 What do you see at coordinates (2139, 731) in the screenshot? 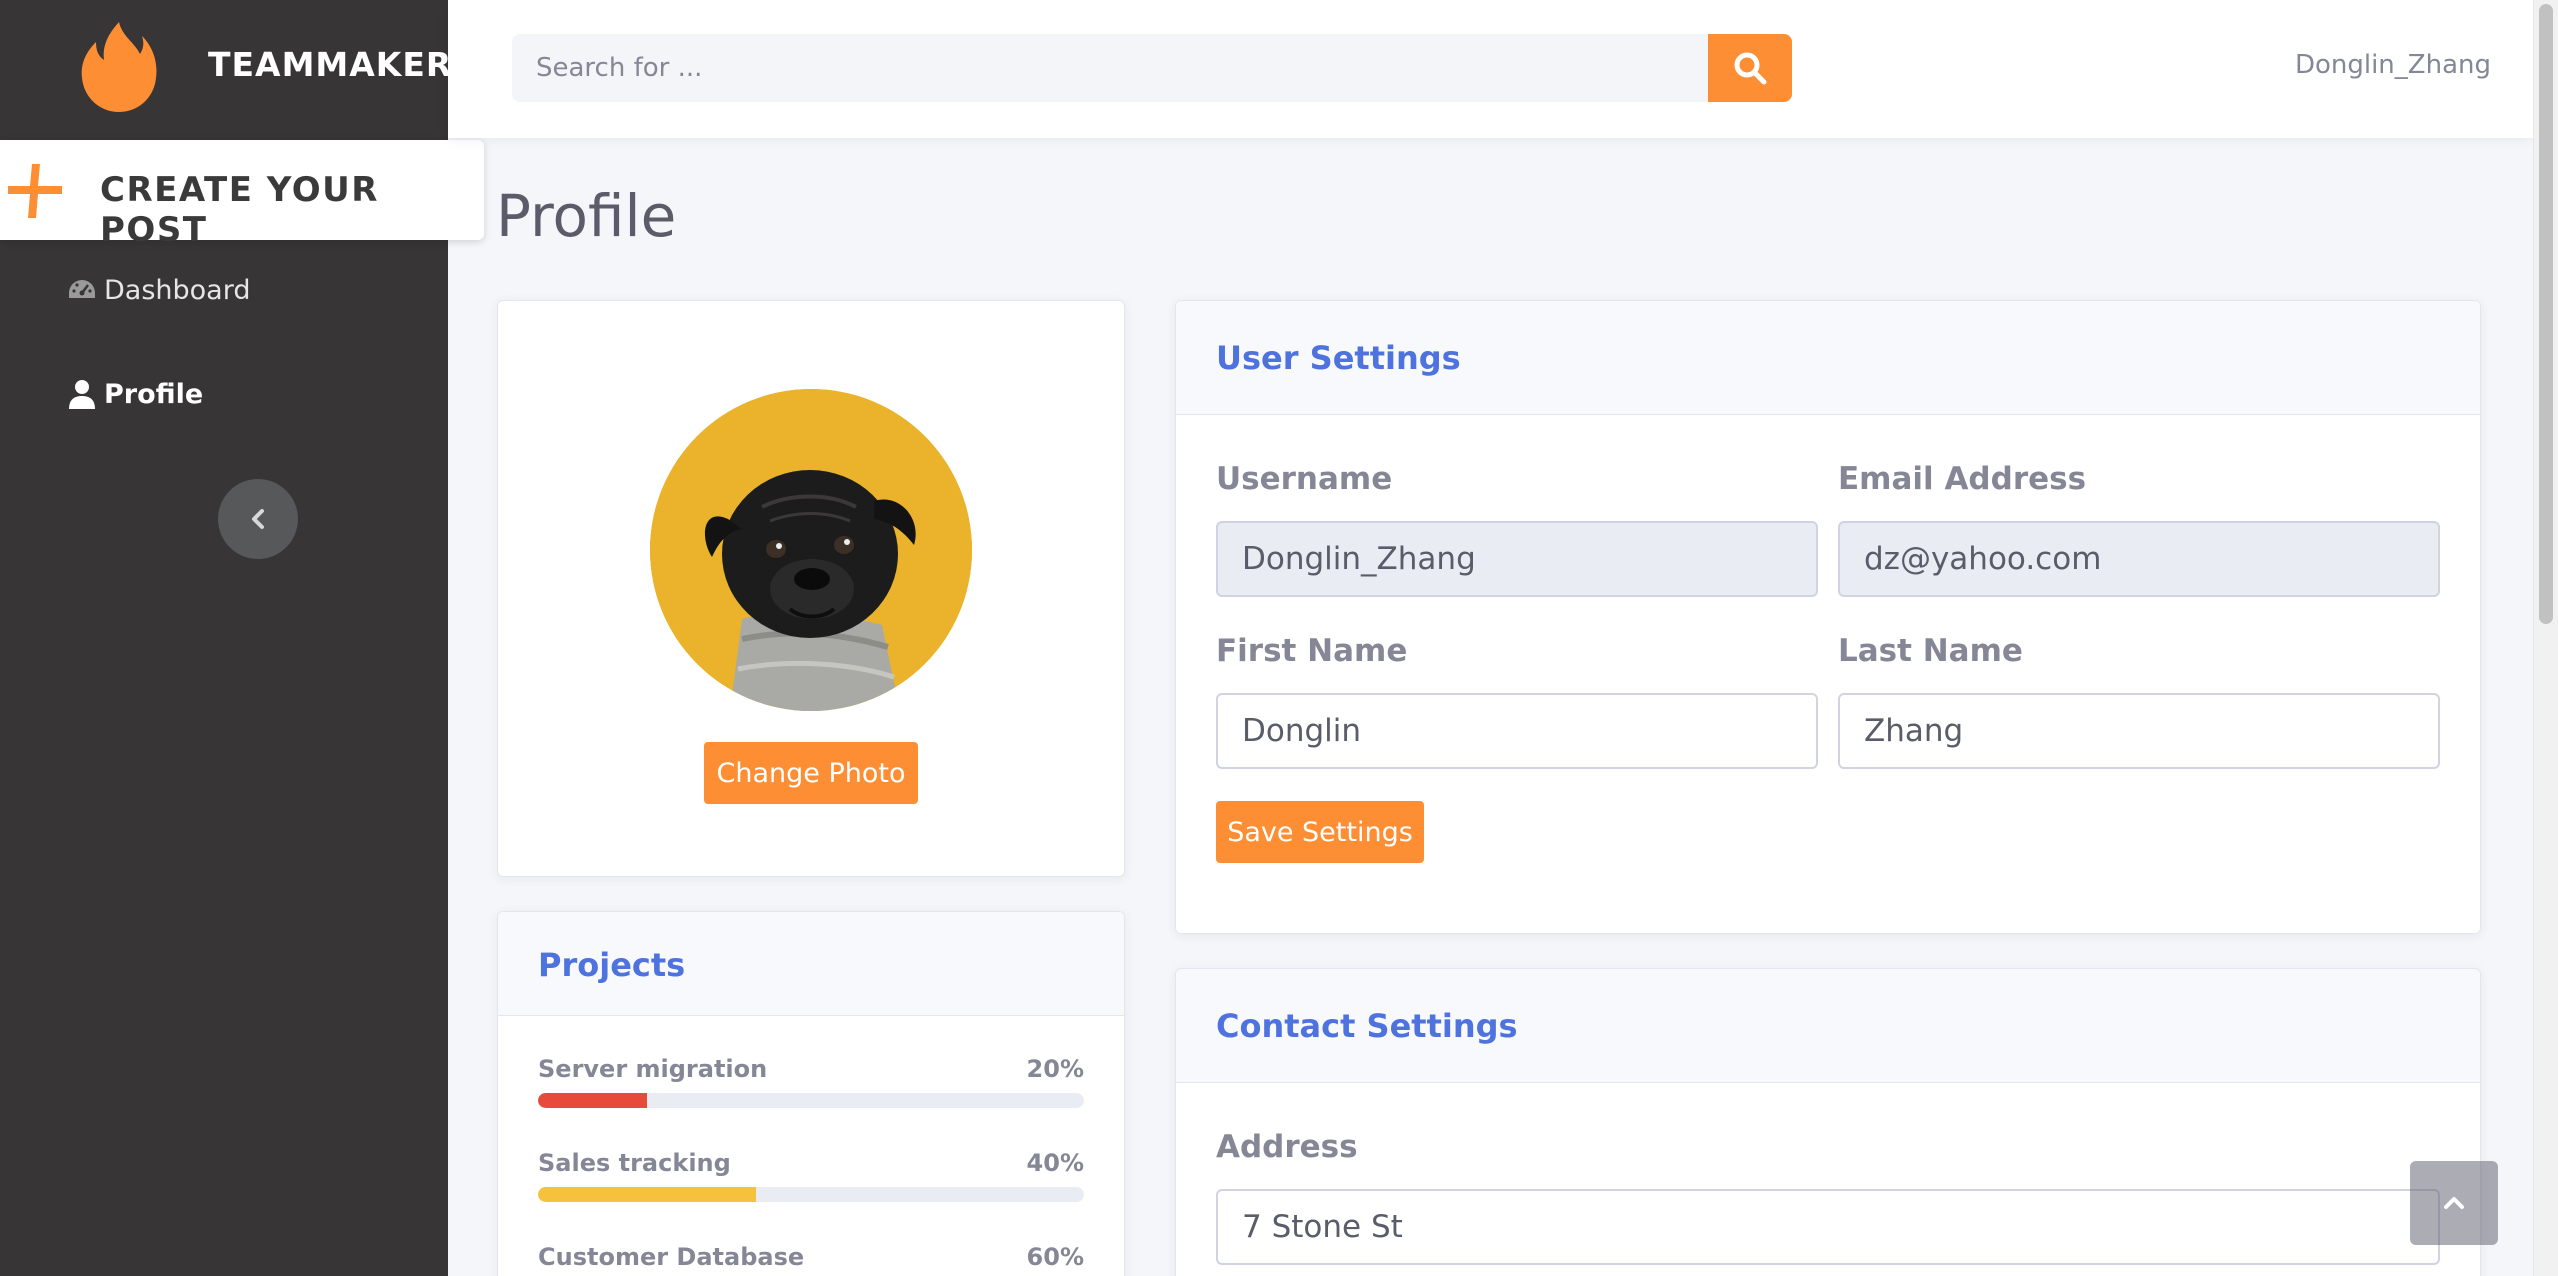
I see `last-name-field` at bounding box center [2139, 731].